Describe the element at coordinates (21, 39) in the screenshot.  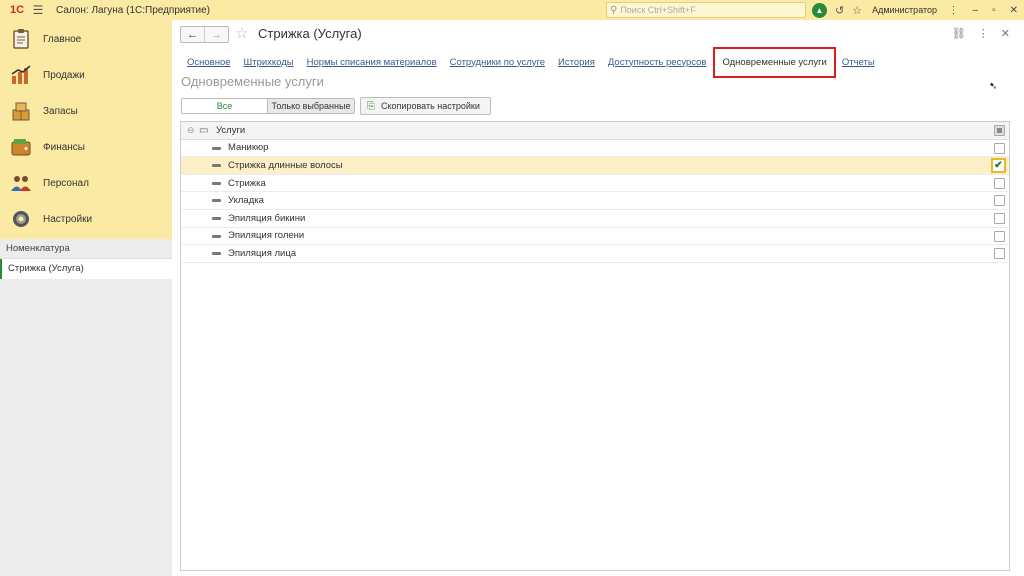
I see `clipboard-icon` at that location.